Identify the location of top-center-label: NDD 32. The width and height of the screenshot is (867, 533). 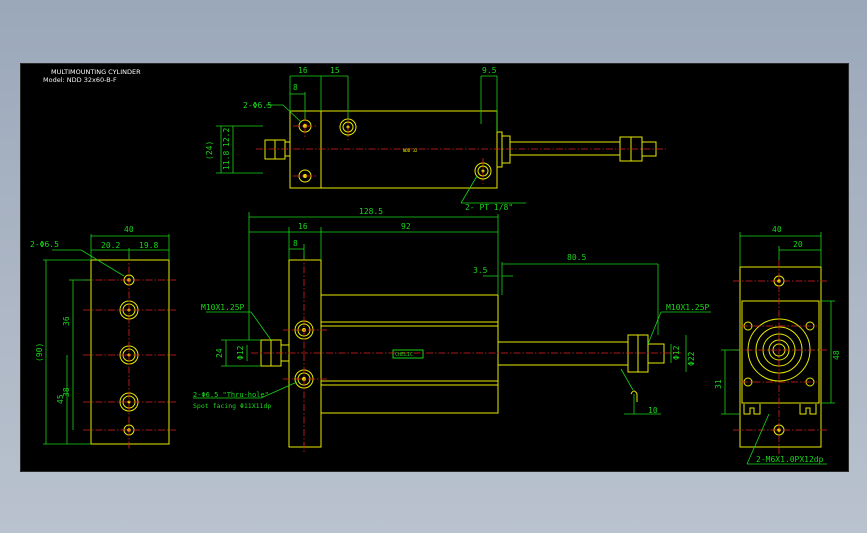
(410, 150).